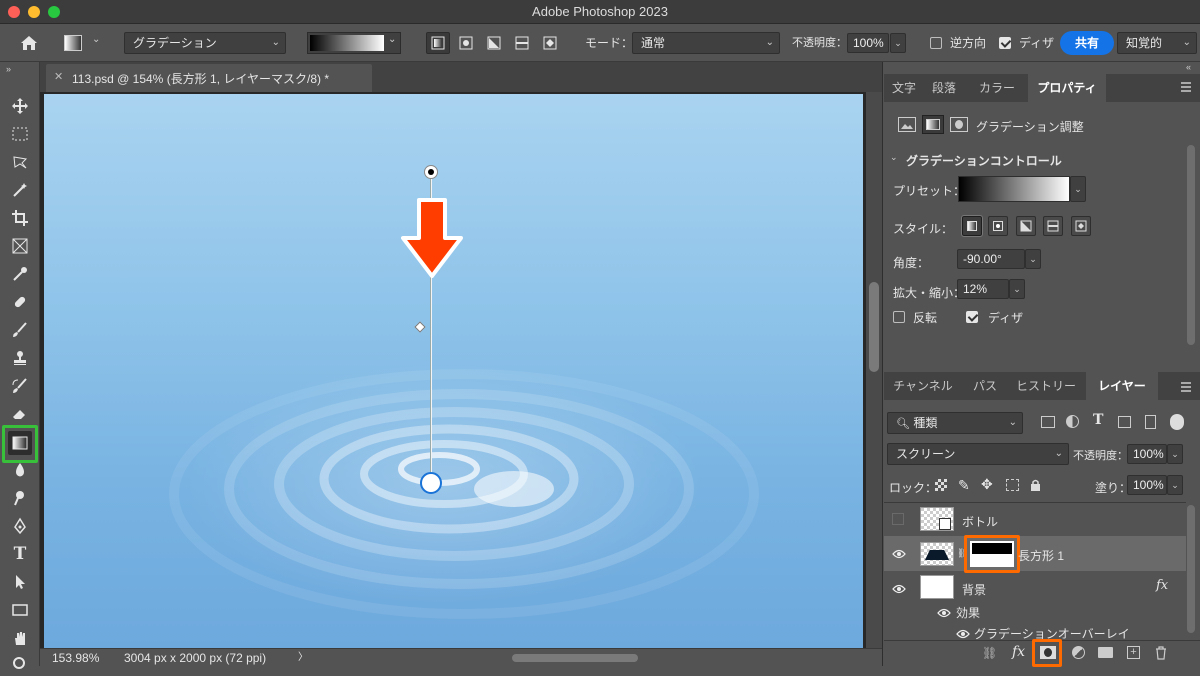  Describe the element at coordinates (550, 43) in the screenshot. I see `diamond-gradient-button` at that location.